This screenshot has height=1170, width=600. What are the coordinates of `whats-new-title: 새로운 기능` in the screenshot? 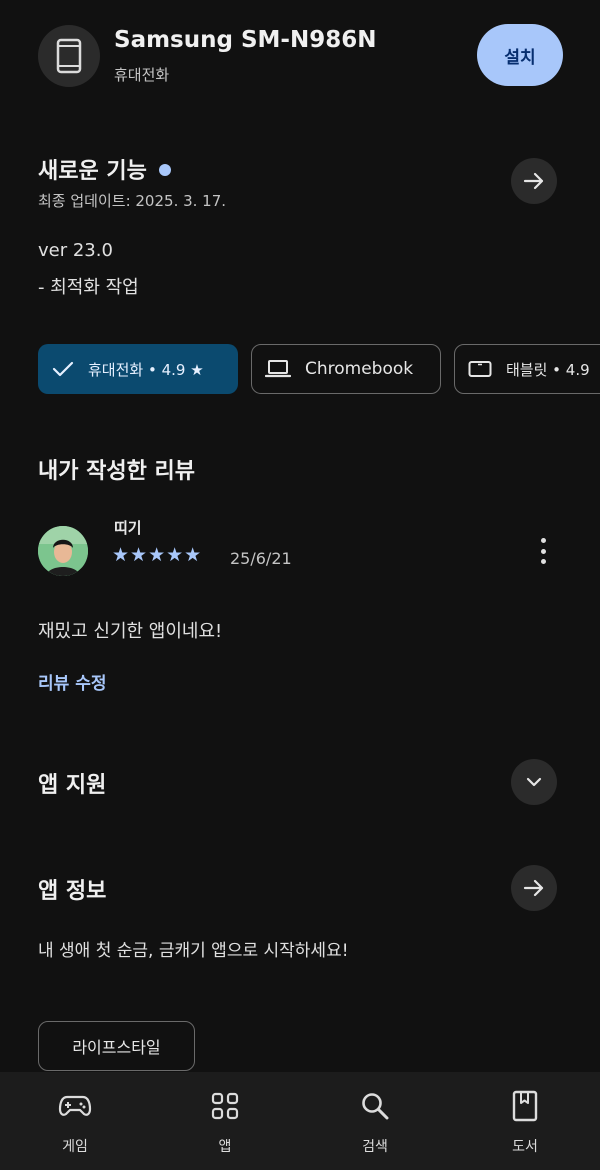 It's located at (104, 169).